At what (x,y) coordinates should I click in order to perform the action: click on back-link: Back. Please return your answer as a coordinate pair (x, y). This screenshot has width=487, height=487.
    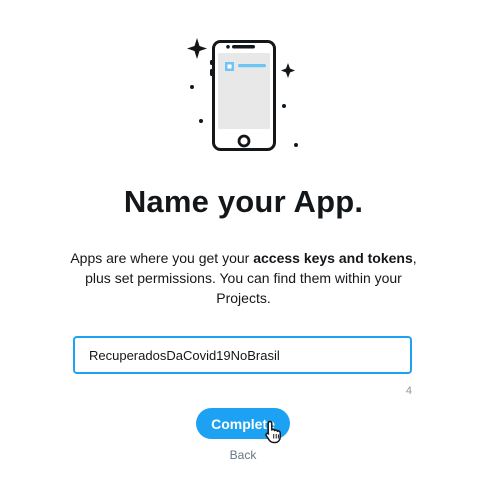
    Looking at the image, I should click on (243, 455).